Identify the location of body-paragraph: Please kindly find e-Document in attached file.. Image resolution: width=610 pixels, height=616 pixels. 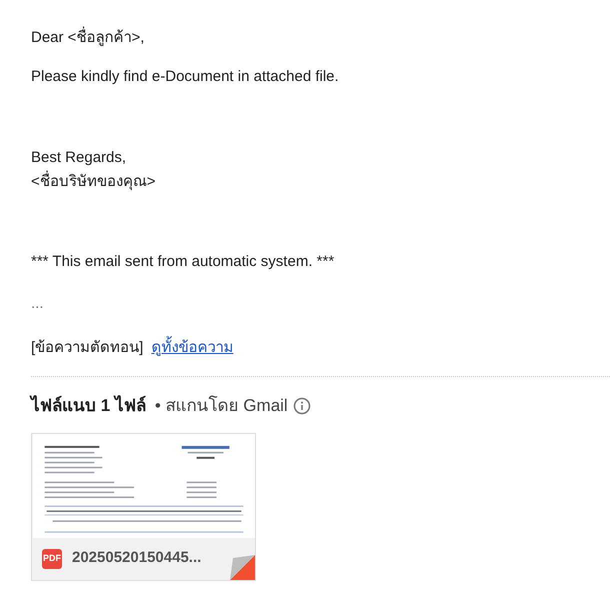
(185, 77).